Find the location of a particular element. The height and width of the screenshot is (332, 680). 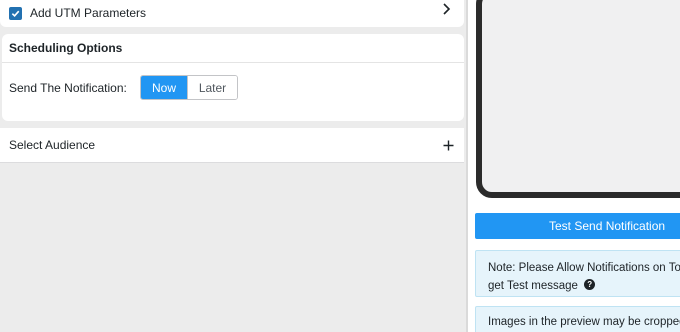

now-button: Now is located at coordinates (164, 87).